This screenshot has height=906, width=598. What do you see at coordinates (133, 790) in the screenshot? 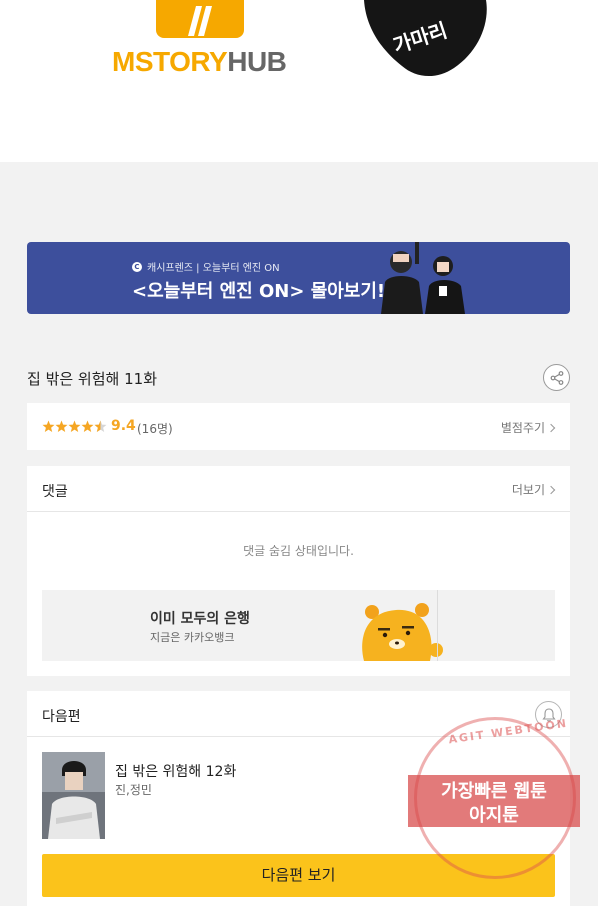
I see `next-episode-authors: 진,정민` at bounding box center [133, 790].